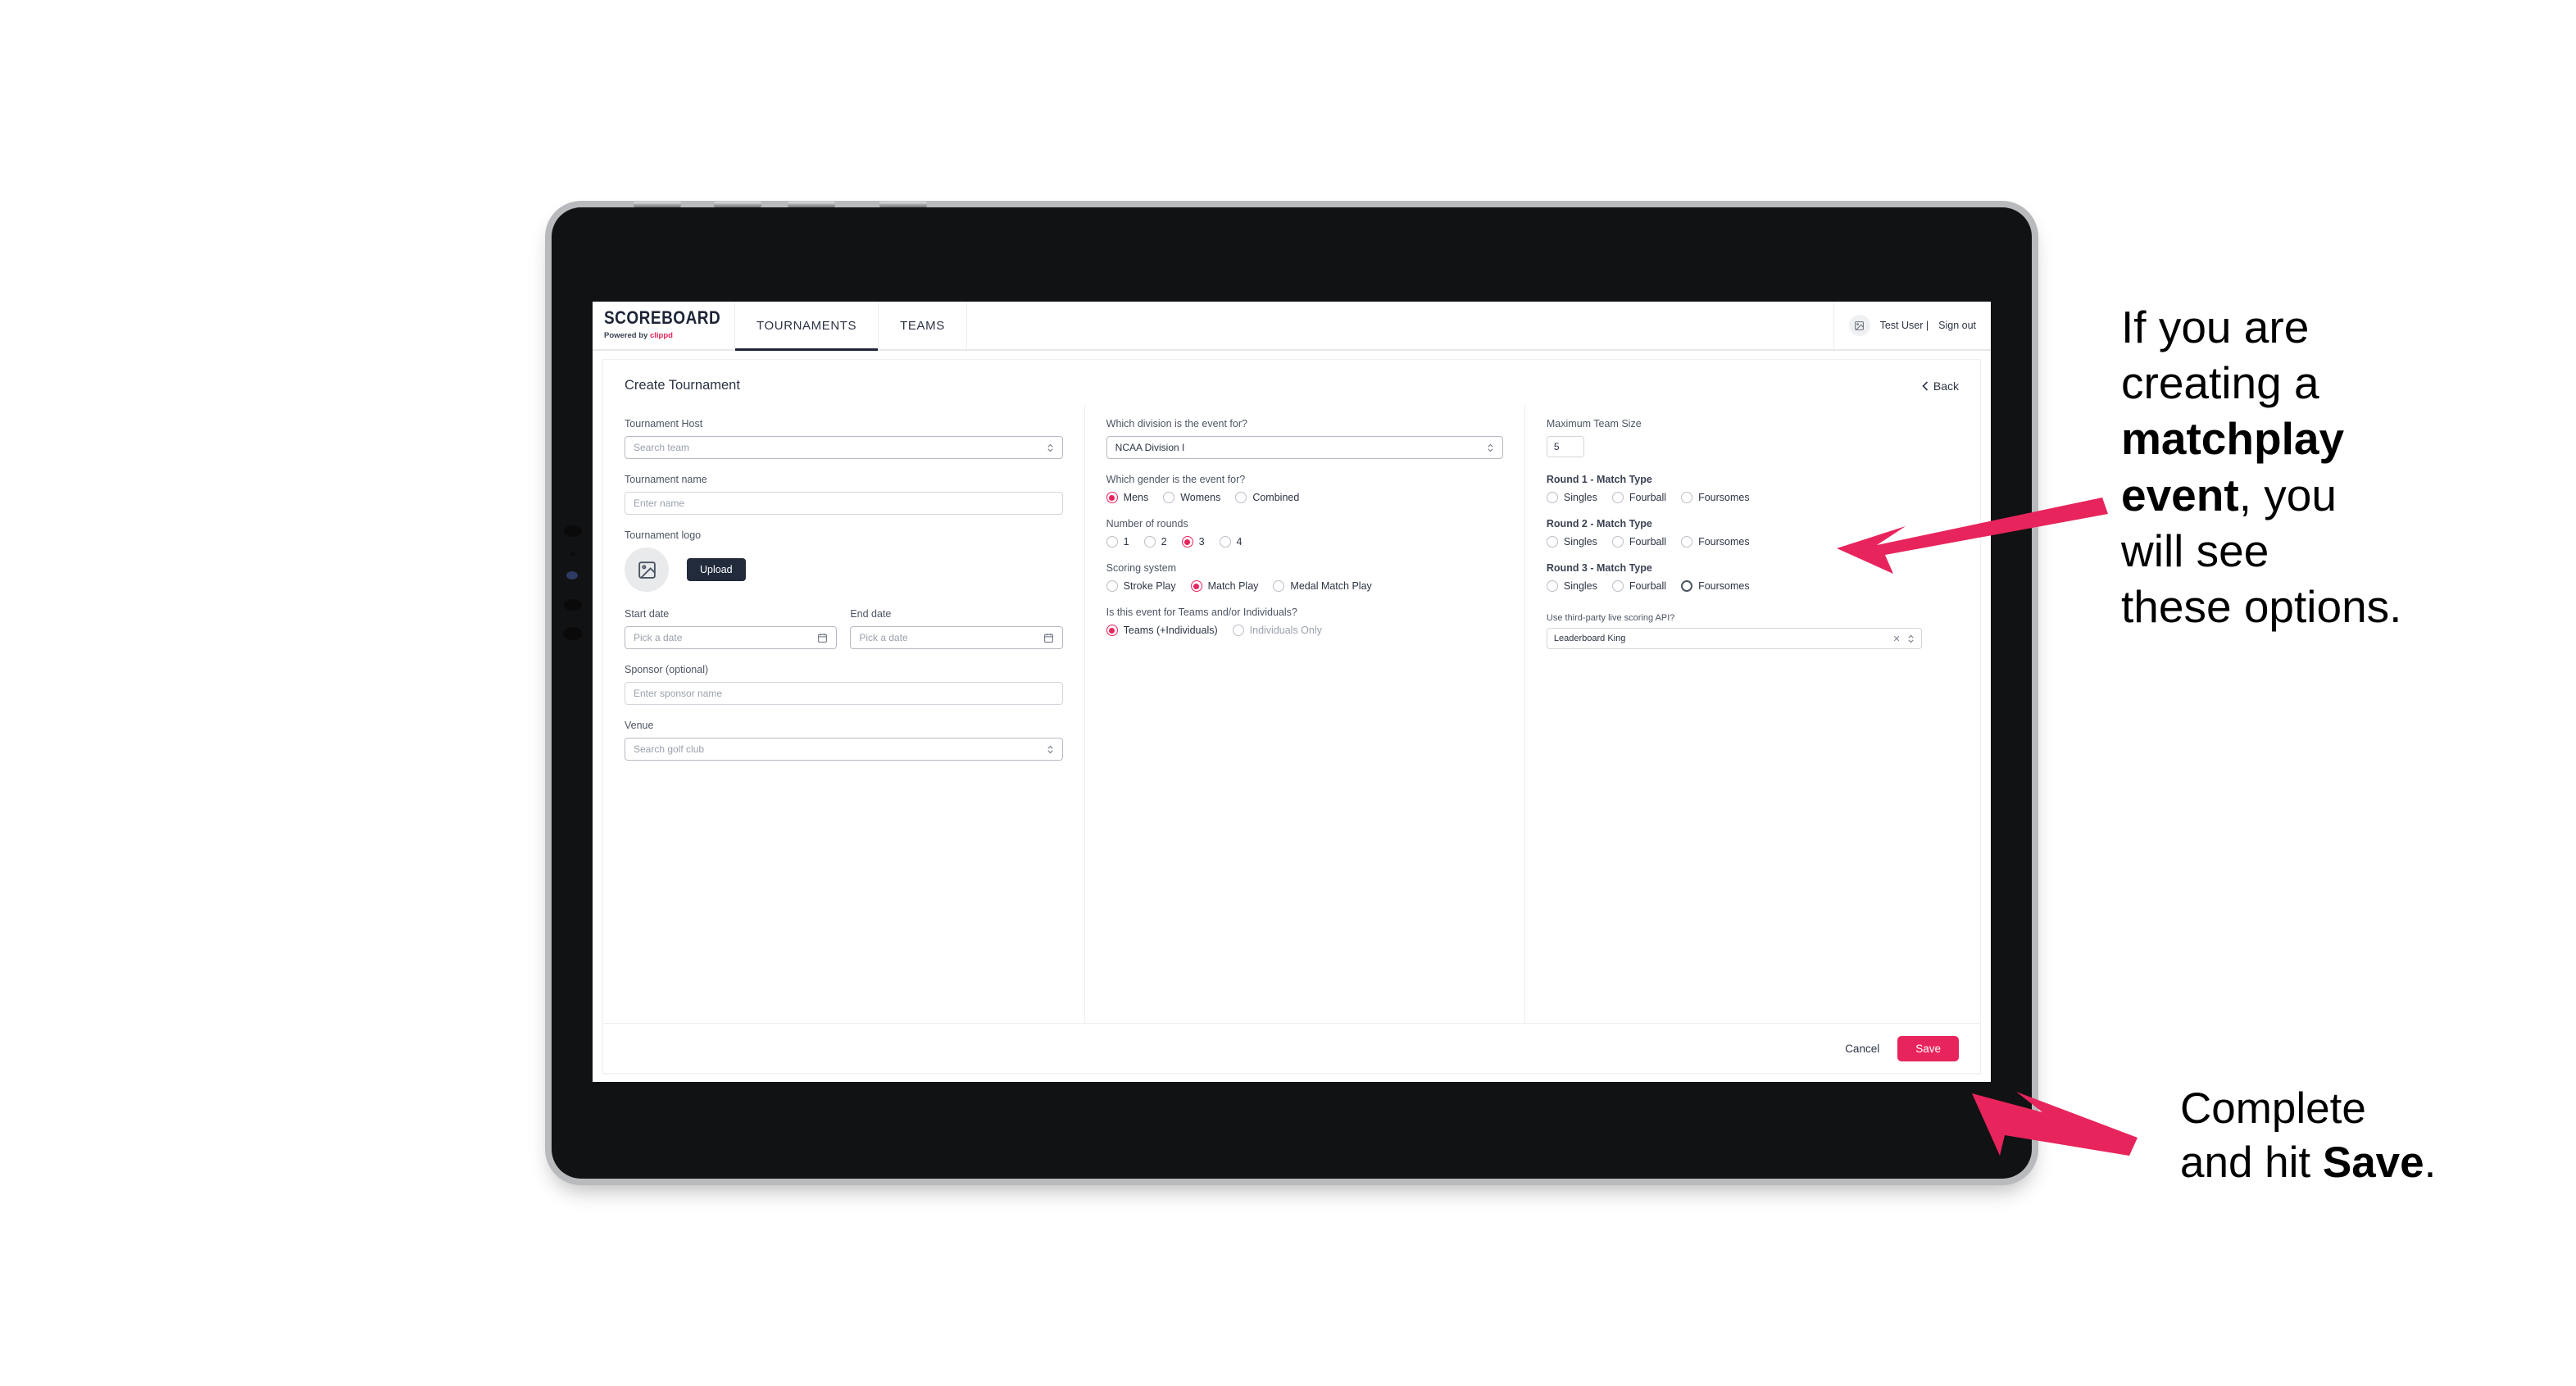  What do you see at coordinates (572, 575) in the screenshot?
I see `indicator-led` at bounding box center [572, 575].